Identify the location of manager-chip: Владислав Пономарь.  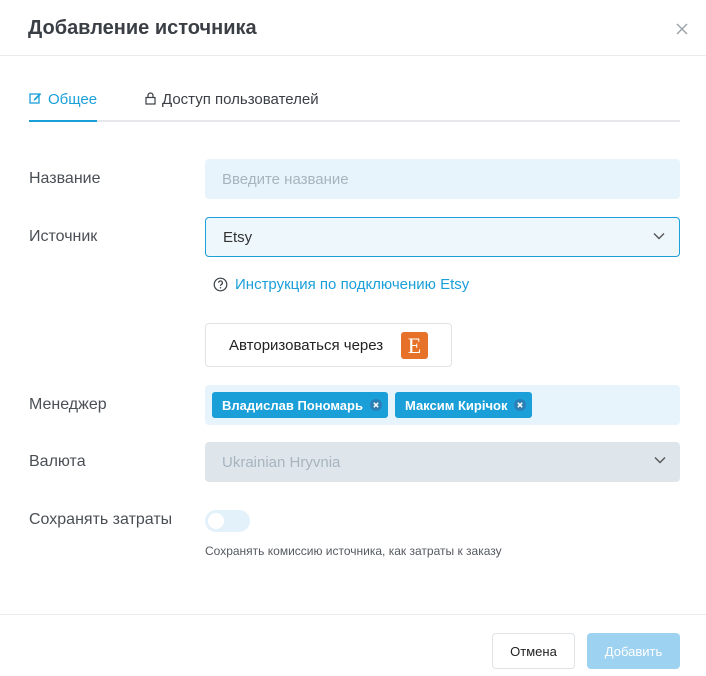
(300, 405).